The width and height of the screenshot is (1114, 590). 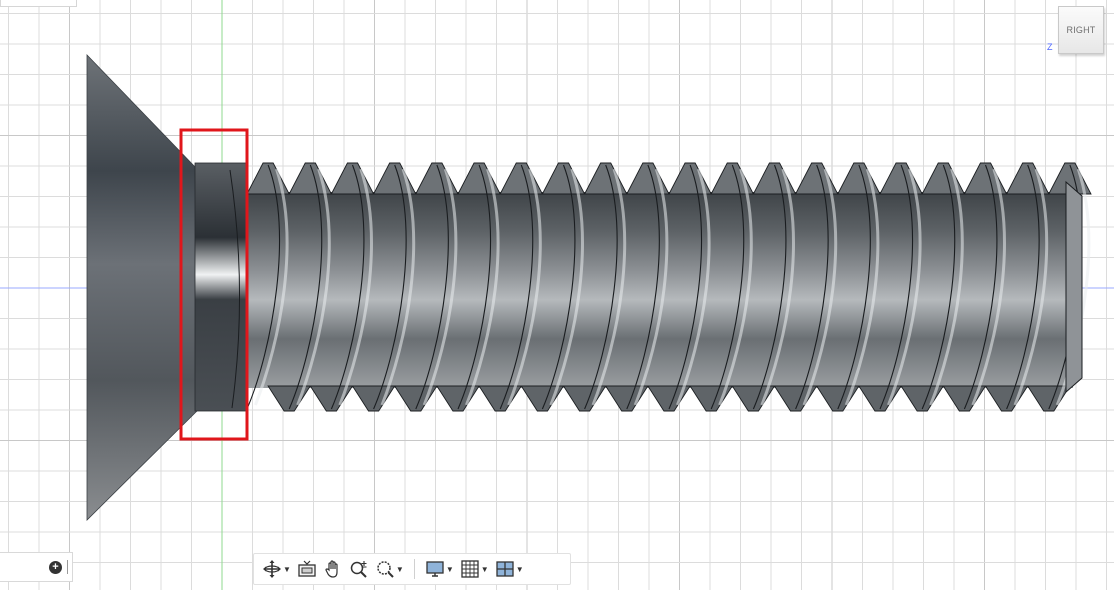 I want to click on viewports: ▼, so click(x=509, y=569).